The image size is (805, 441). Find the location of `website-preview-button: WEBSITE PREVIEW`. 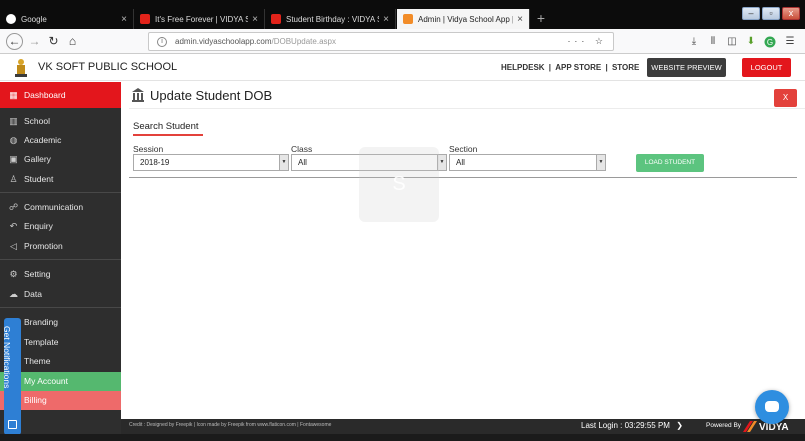

website-preview-button: WEBSITE PREVIEW is located at coordinates (686, 67).